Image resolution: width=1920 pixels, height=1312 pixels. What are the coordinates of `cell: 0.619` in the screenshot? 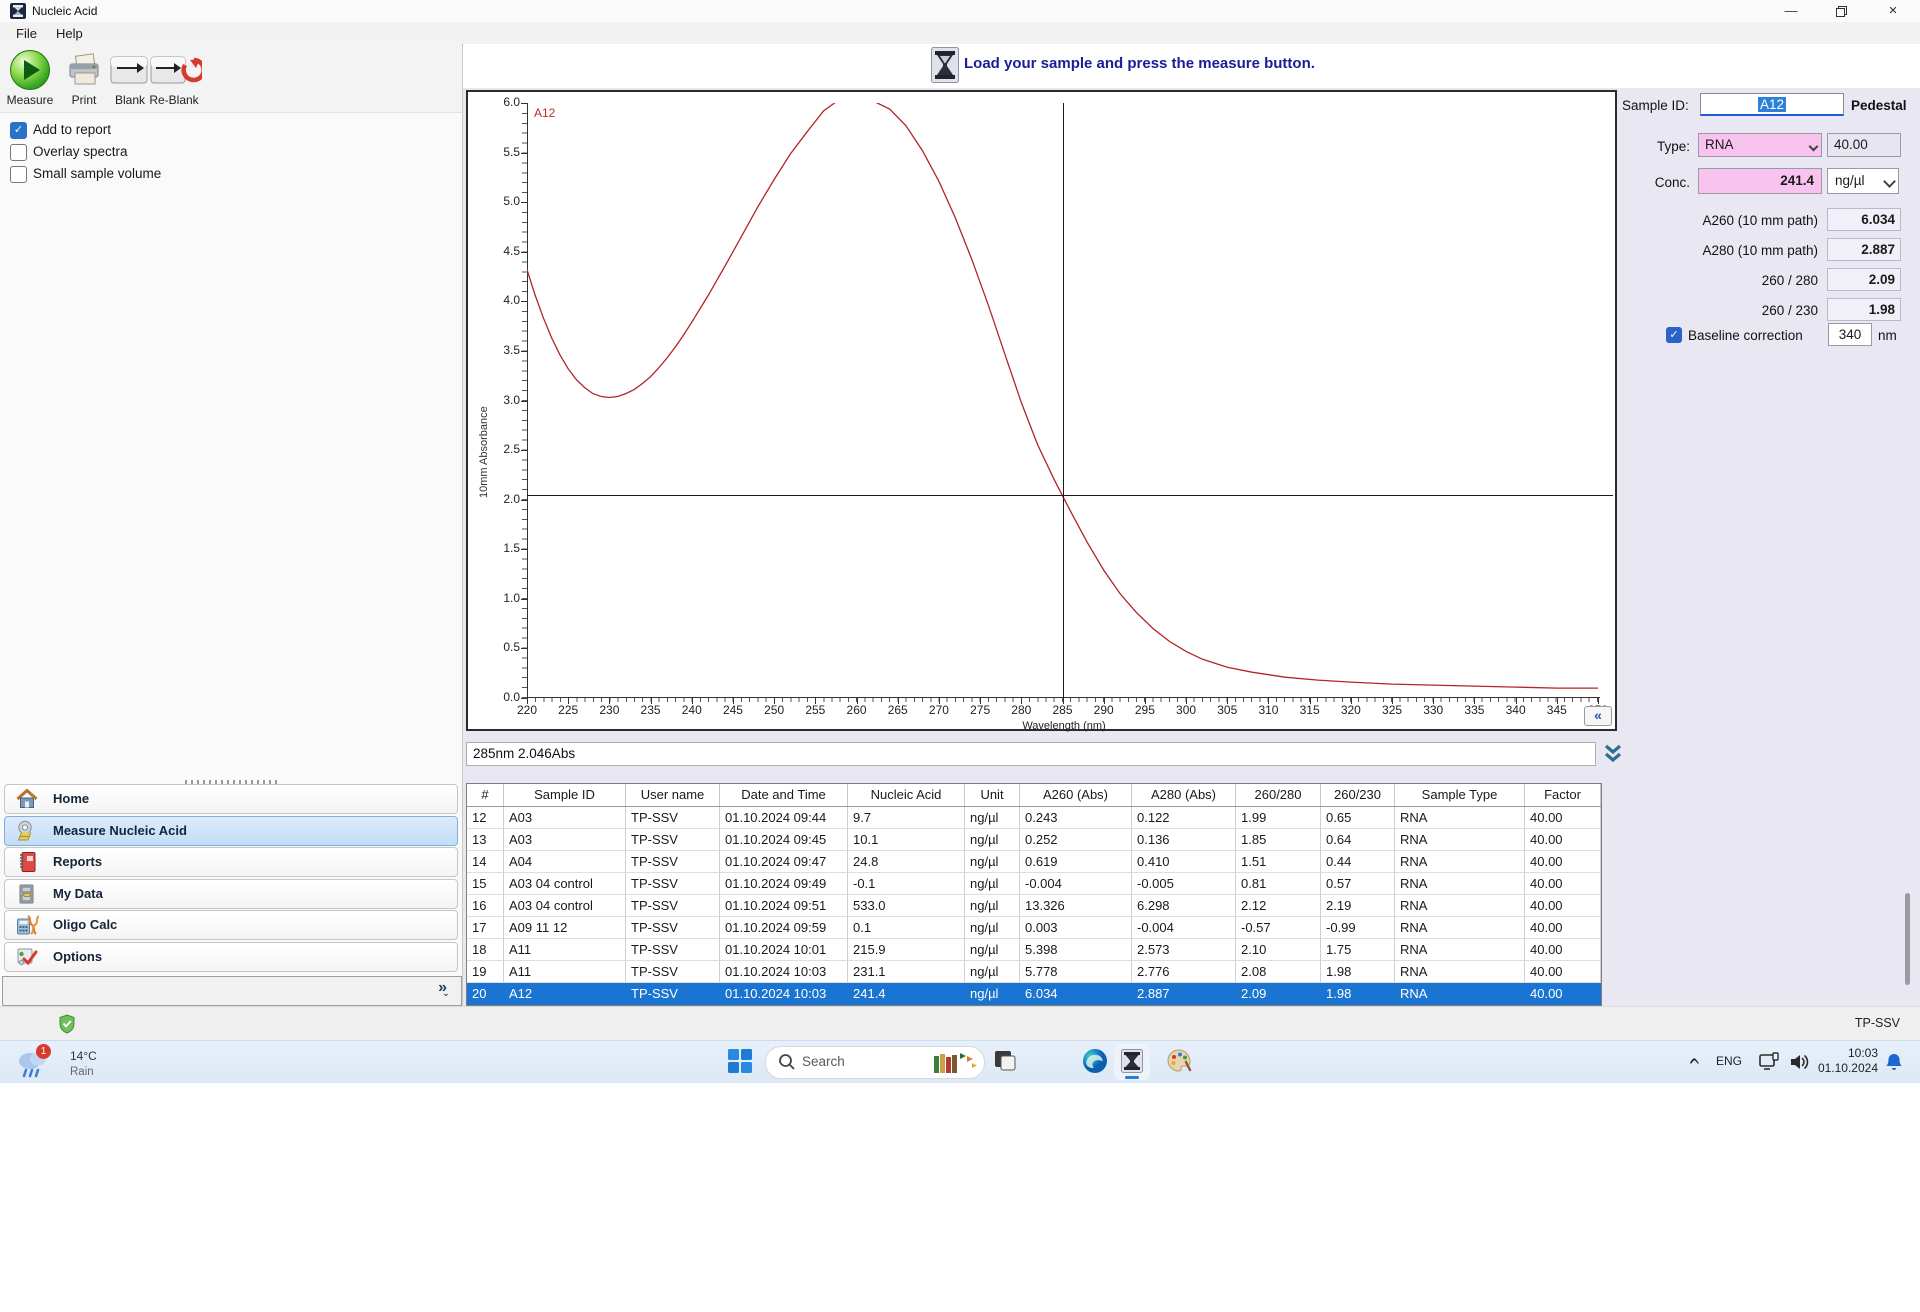 It's located at (1076, 862).